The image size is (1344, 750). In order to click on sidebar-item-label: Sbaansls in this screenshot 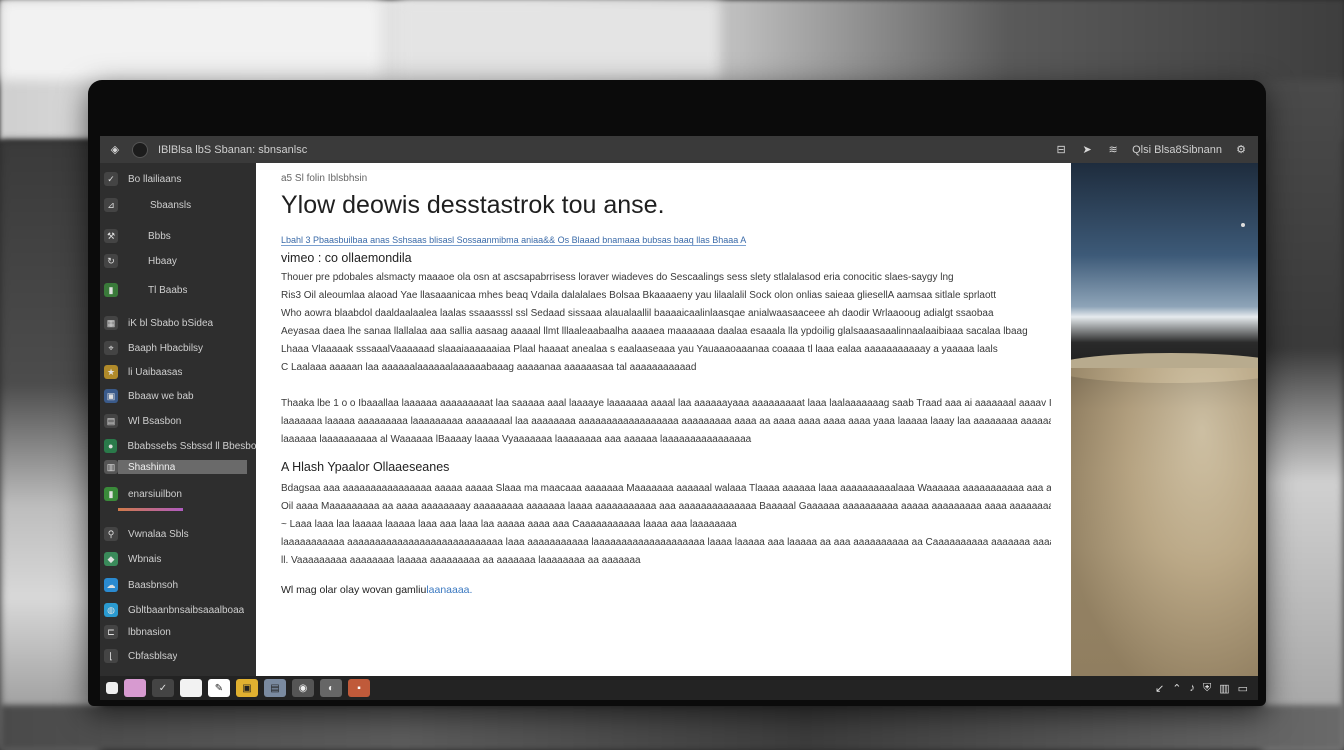, I will do `click(171, 205)`.